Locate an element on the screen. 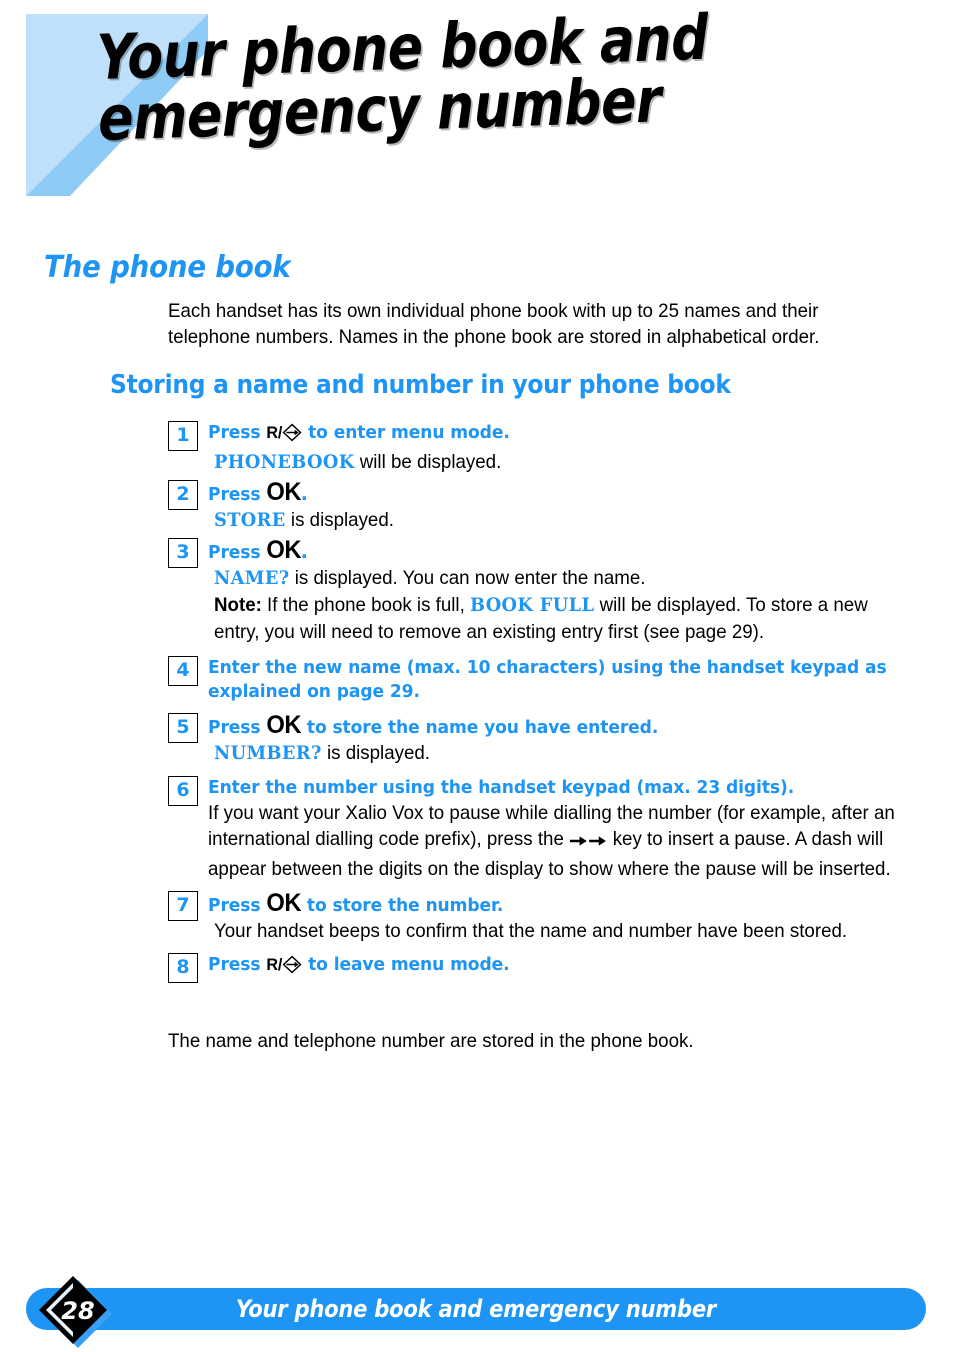  footer-title: Your phone book and emergency number is located at coordinates (476, 1309).